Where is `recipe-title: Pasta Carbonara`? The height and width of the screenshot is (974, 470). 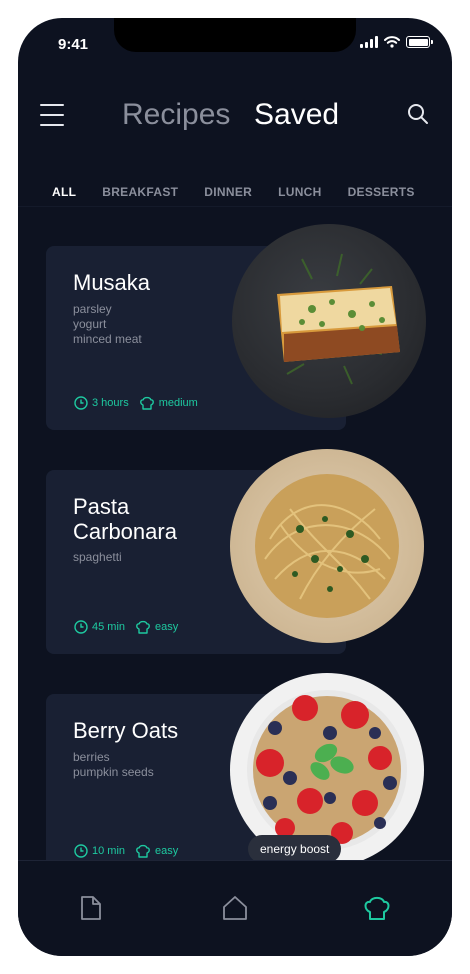 recipe-title: Pasta Carbonara is located at coordinates (125, 519).